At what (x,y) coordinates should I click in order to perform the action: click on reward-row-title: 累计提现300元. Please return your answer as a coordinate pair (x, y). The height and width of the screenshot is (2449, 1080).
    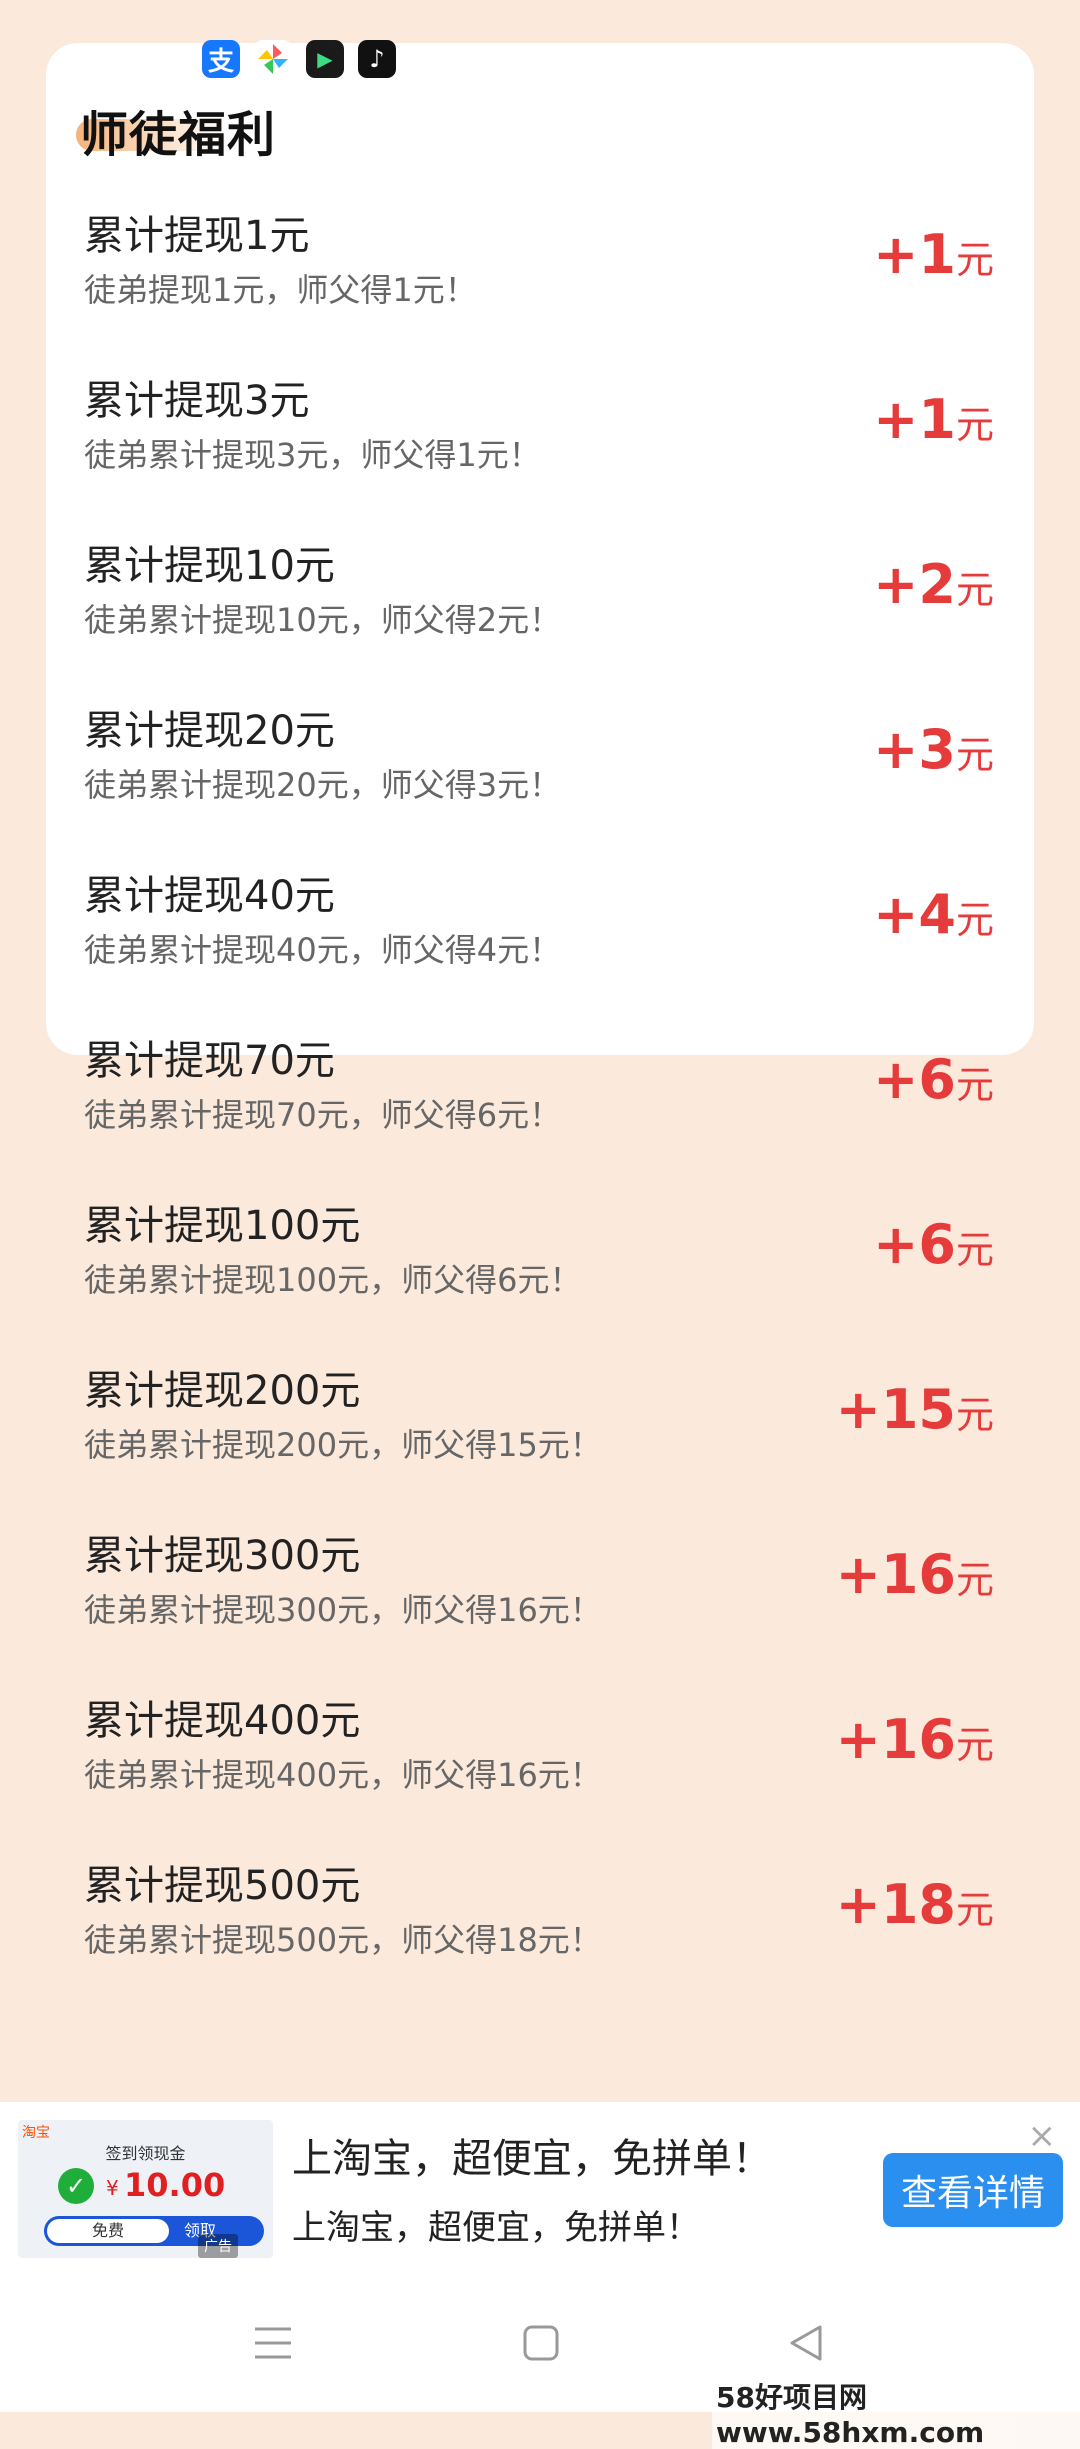
    Looking at the image, I should click on (222, 1556).